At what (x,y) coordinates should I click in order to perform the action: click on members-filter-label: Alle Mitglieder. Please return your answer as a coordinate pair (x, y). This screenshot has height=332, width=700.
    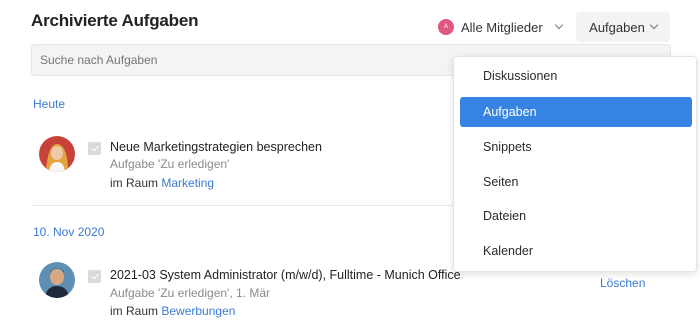
    Looking at the image, I should click on (502, 27).